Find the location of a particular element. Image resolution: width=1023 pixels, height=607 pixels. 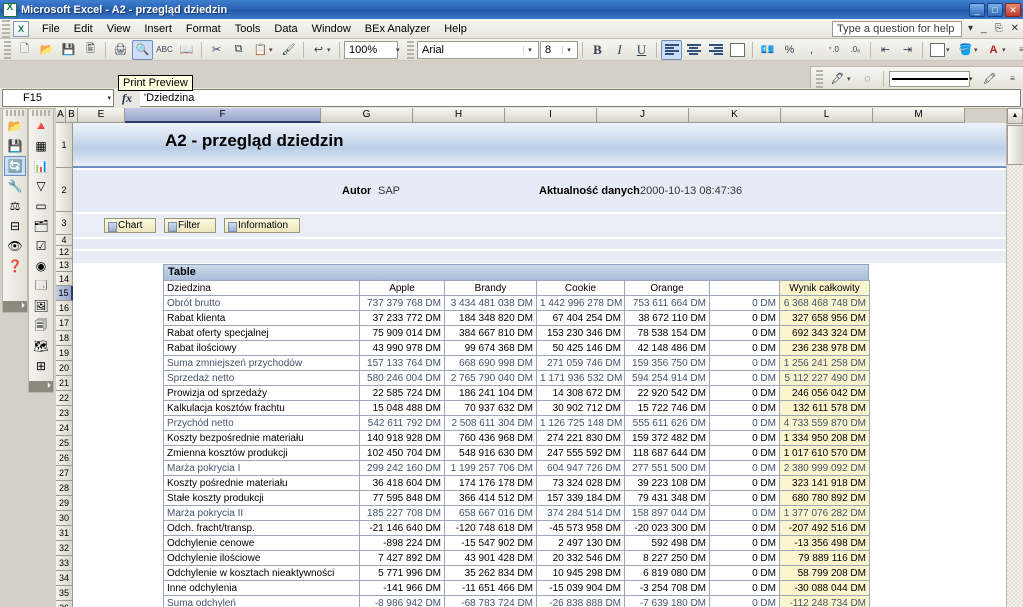

undo-icon: ↩ is located at coordinates (318, 50).